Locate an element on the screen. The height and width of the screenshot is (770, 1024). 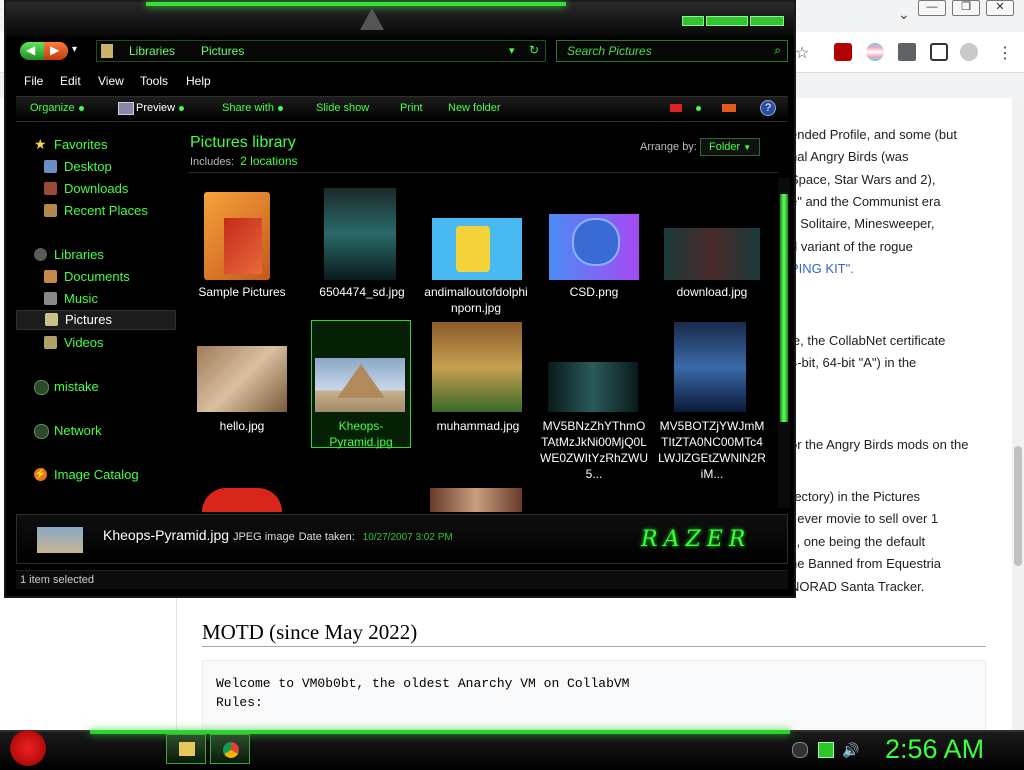
close-button: ✕ is located at coordinates (1000, 8).